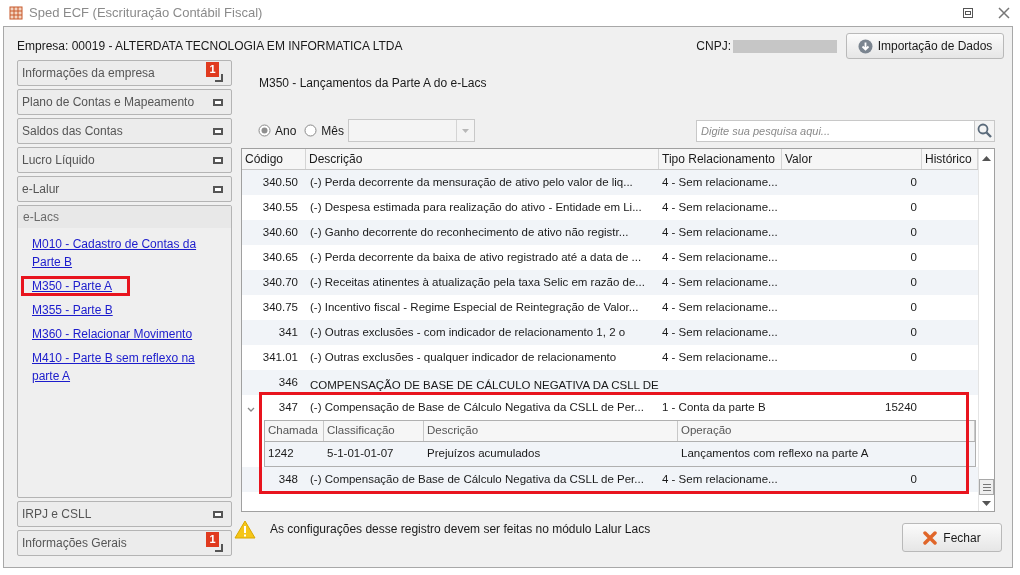 The image size is (1020, 575). I want to click on accordion-header: Plano de Contas e Mapeamento, so click(124, 102).